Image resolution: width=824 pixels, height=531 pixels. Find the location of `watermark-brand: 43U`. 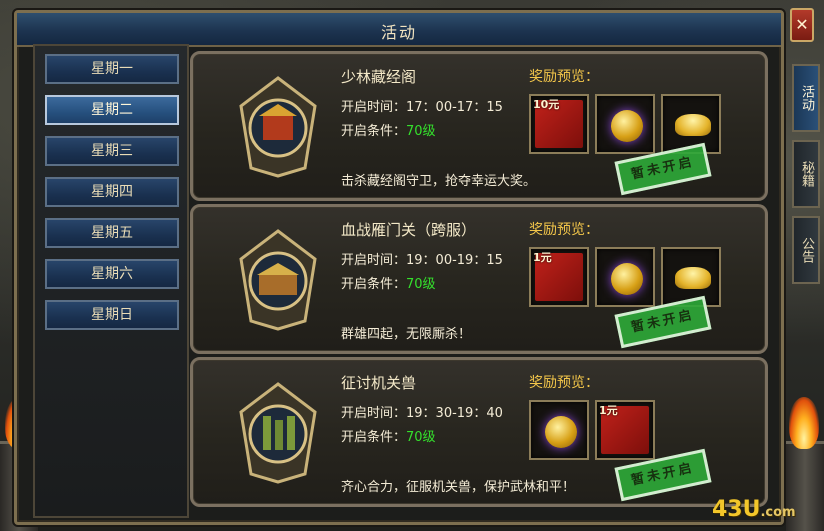

watermark-brand: 43U is located at coordinates (736, 509).